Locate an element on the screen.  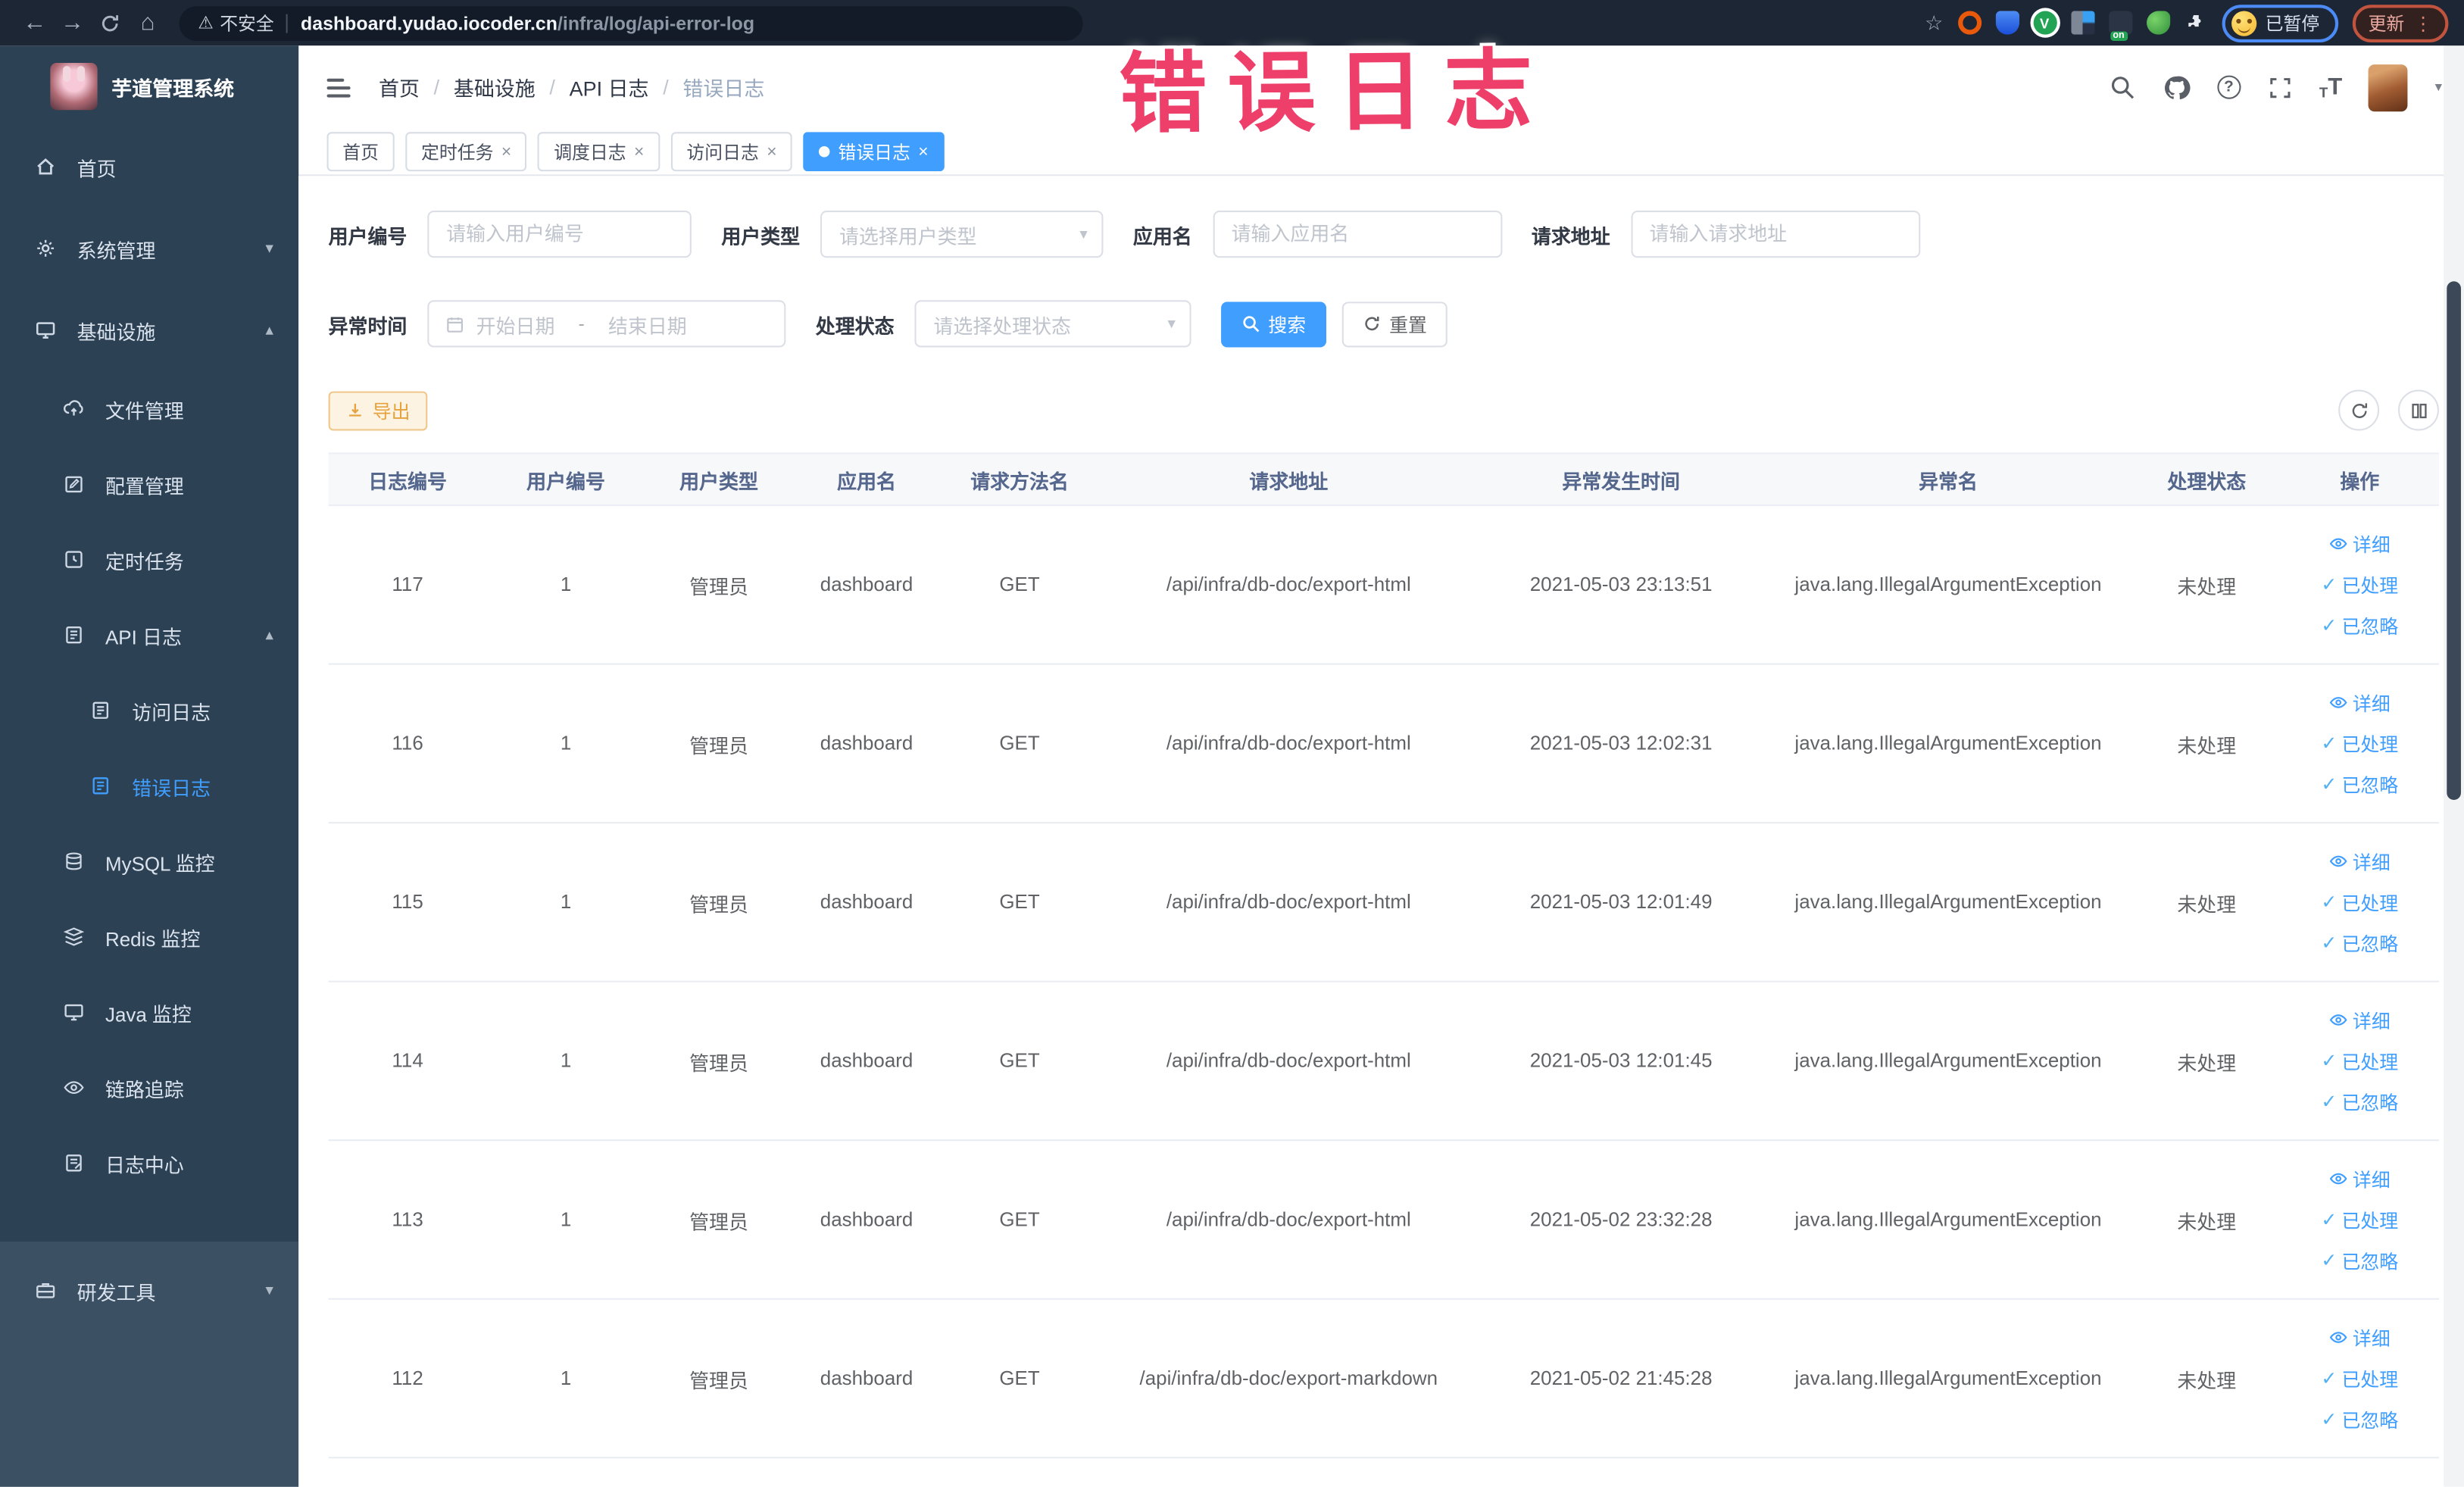
scrollbar-thumb is located at coordinates (2454, 541).